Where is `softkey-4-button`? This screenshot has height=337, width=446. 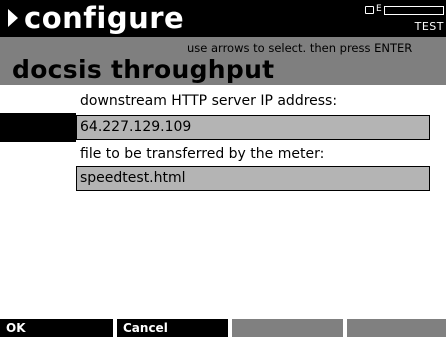
softkey-4-button is located at coordinates (396, 328).